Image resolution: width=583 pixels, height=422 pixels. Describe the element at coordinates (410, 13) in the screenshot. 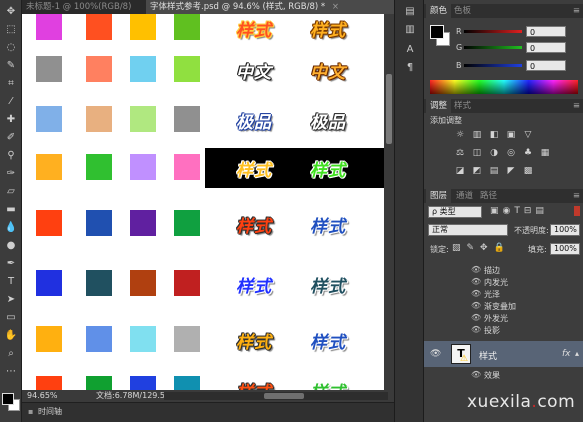

I see `history-panel-icon: ▤` at that location.